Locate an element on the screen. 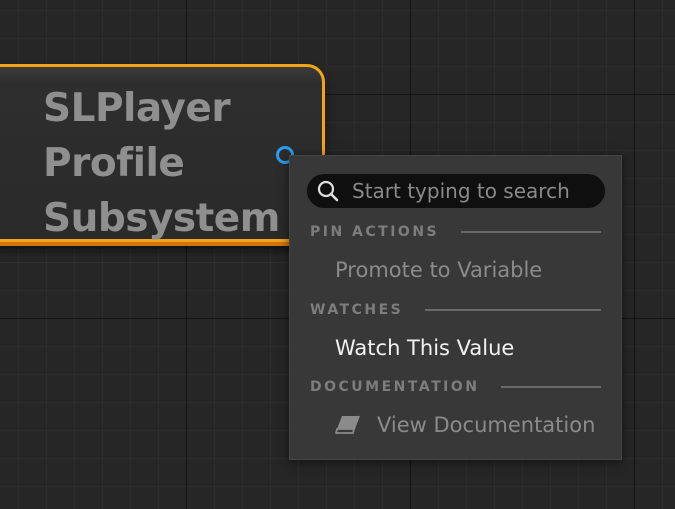 The image size is (675, 509). node-title-line: Profile is located at coordinates (114, 163).